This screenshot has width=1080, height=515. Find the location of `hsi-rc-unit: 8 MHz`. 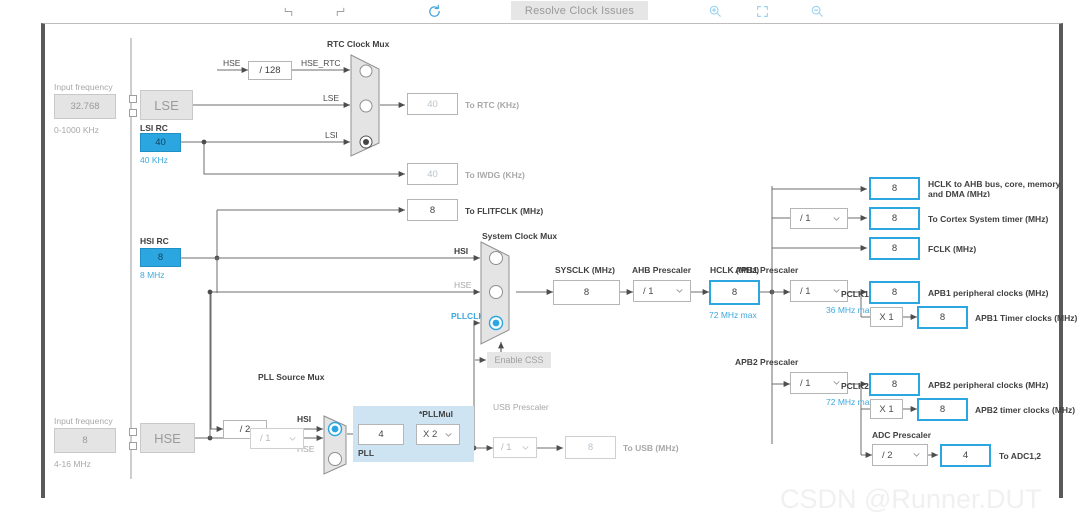

hsi-rc-unit: 8 MHz is located at coordinates (152, 275).